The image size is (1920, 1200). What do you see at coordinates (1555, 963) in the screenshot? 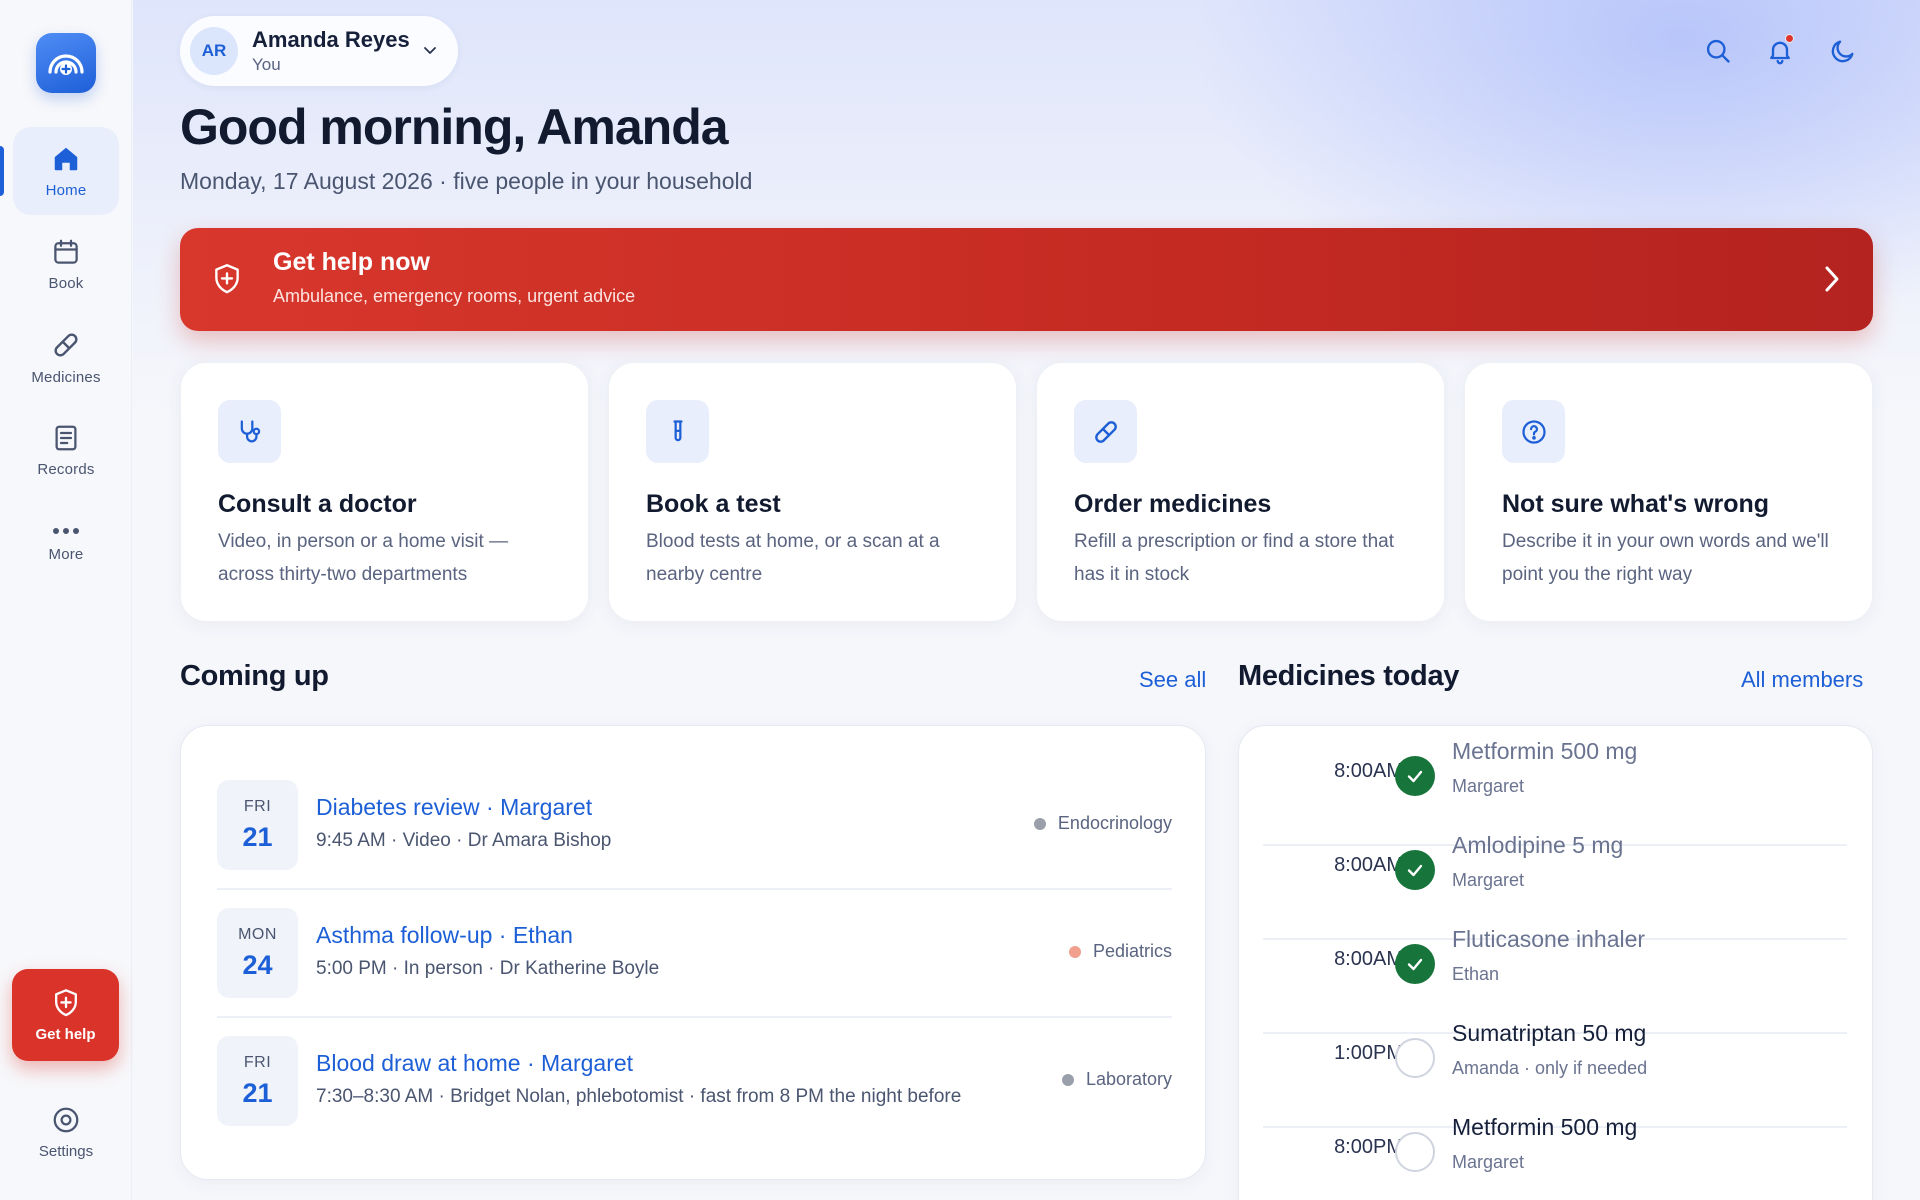
I see `medicine-row: 8:00AM Fluticasone inhaler Ethan` at bounding box center [1555, 963].